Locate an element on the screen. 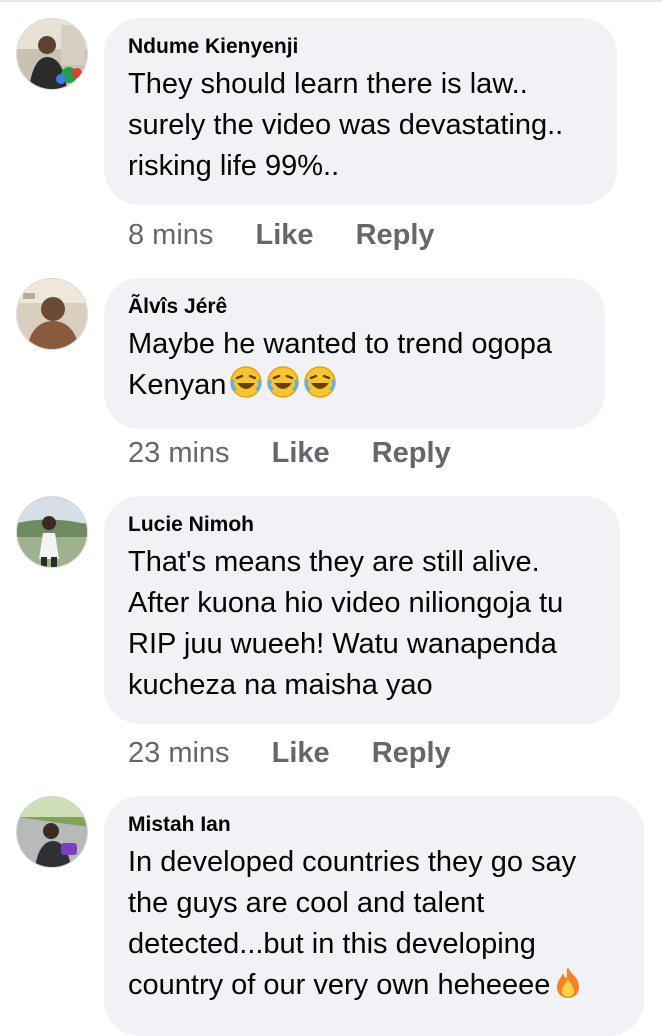 The width and height of the screenshot is (662, 1036). comment-text-line: country of our very own heheeee is located at coordinates (374, 988).